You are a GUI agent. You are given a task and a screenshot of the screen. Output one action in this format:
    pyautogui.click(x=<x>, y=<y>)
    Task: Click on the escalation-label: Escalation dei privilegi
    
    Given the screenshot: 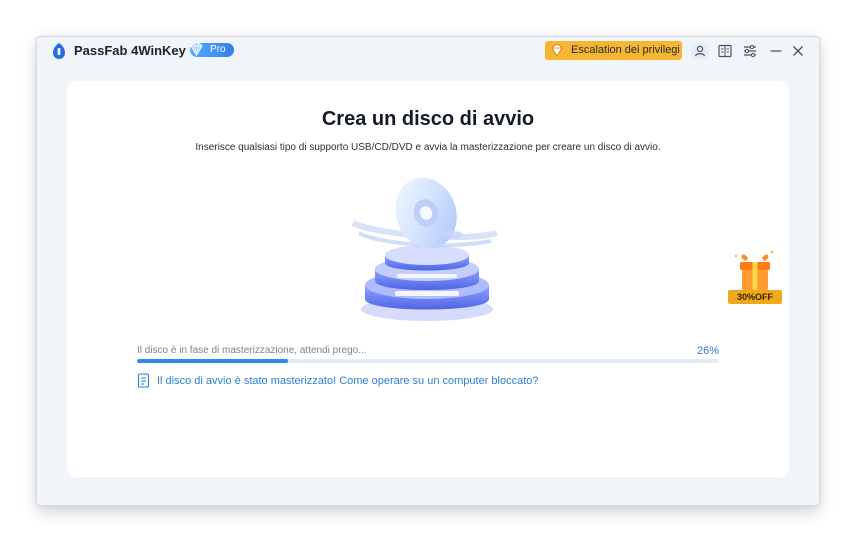 What is the action you would take?
    pyautogui.click(x=625, y=50)
    